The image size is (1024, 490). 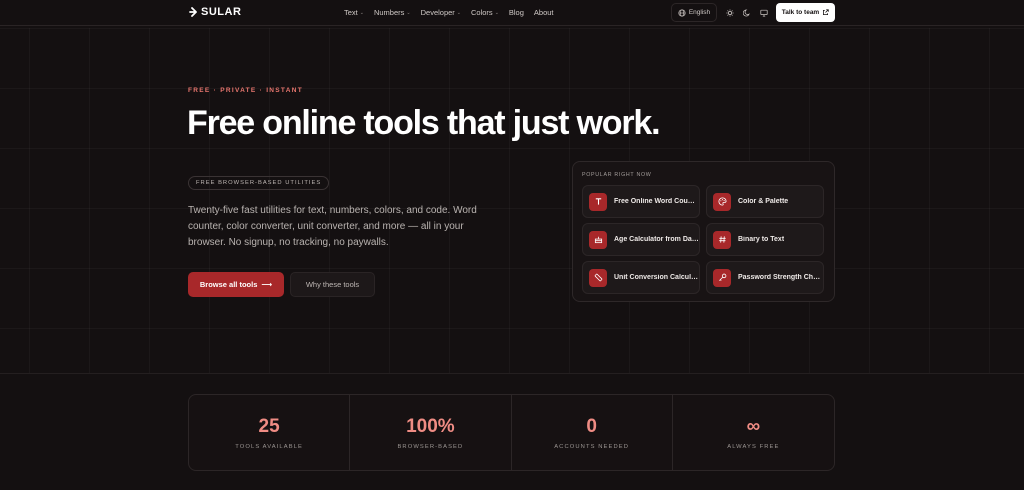 I want to click on stat-label: ALWAYS FREE, so click(x=753, y=446).